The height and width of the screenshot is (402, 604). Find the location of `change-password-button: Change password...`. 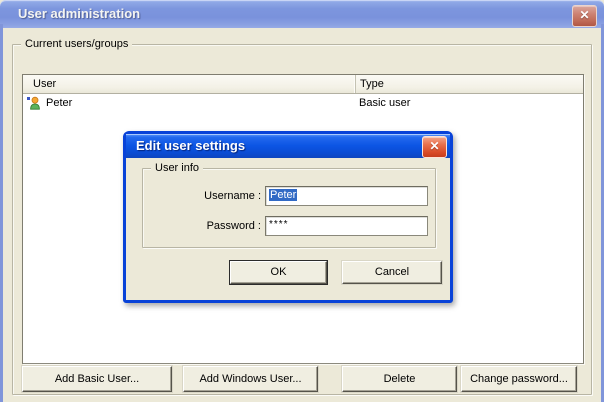

change-password-button: Change password... is located at coordinates (519, 379).